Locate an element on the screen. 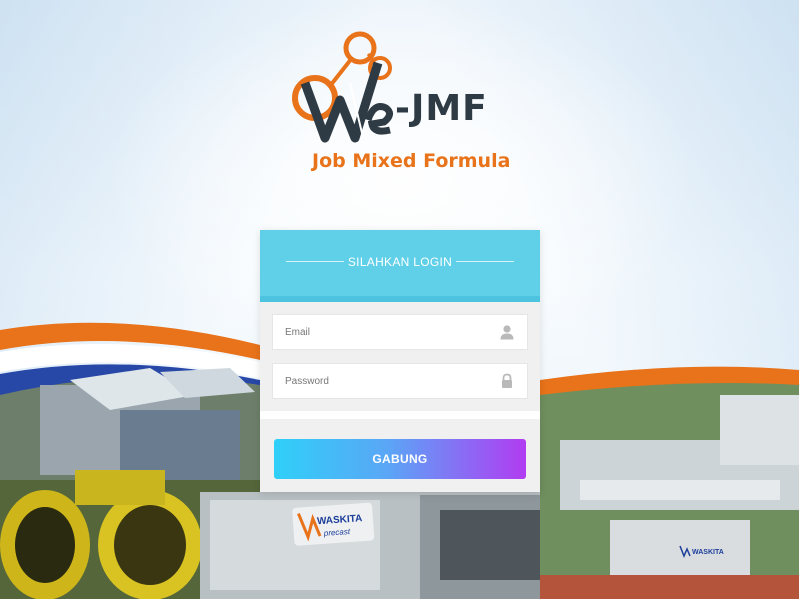 Image resolution: width=799 pixels, height=599 pixels. logo-text: -JMF is located at coordinates (441, 108).